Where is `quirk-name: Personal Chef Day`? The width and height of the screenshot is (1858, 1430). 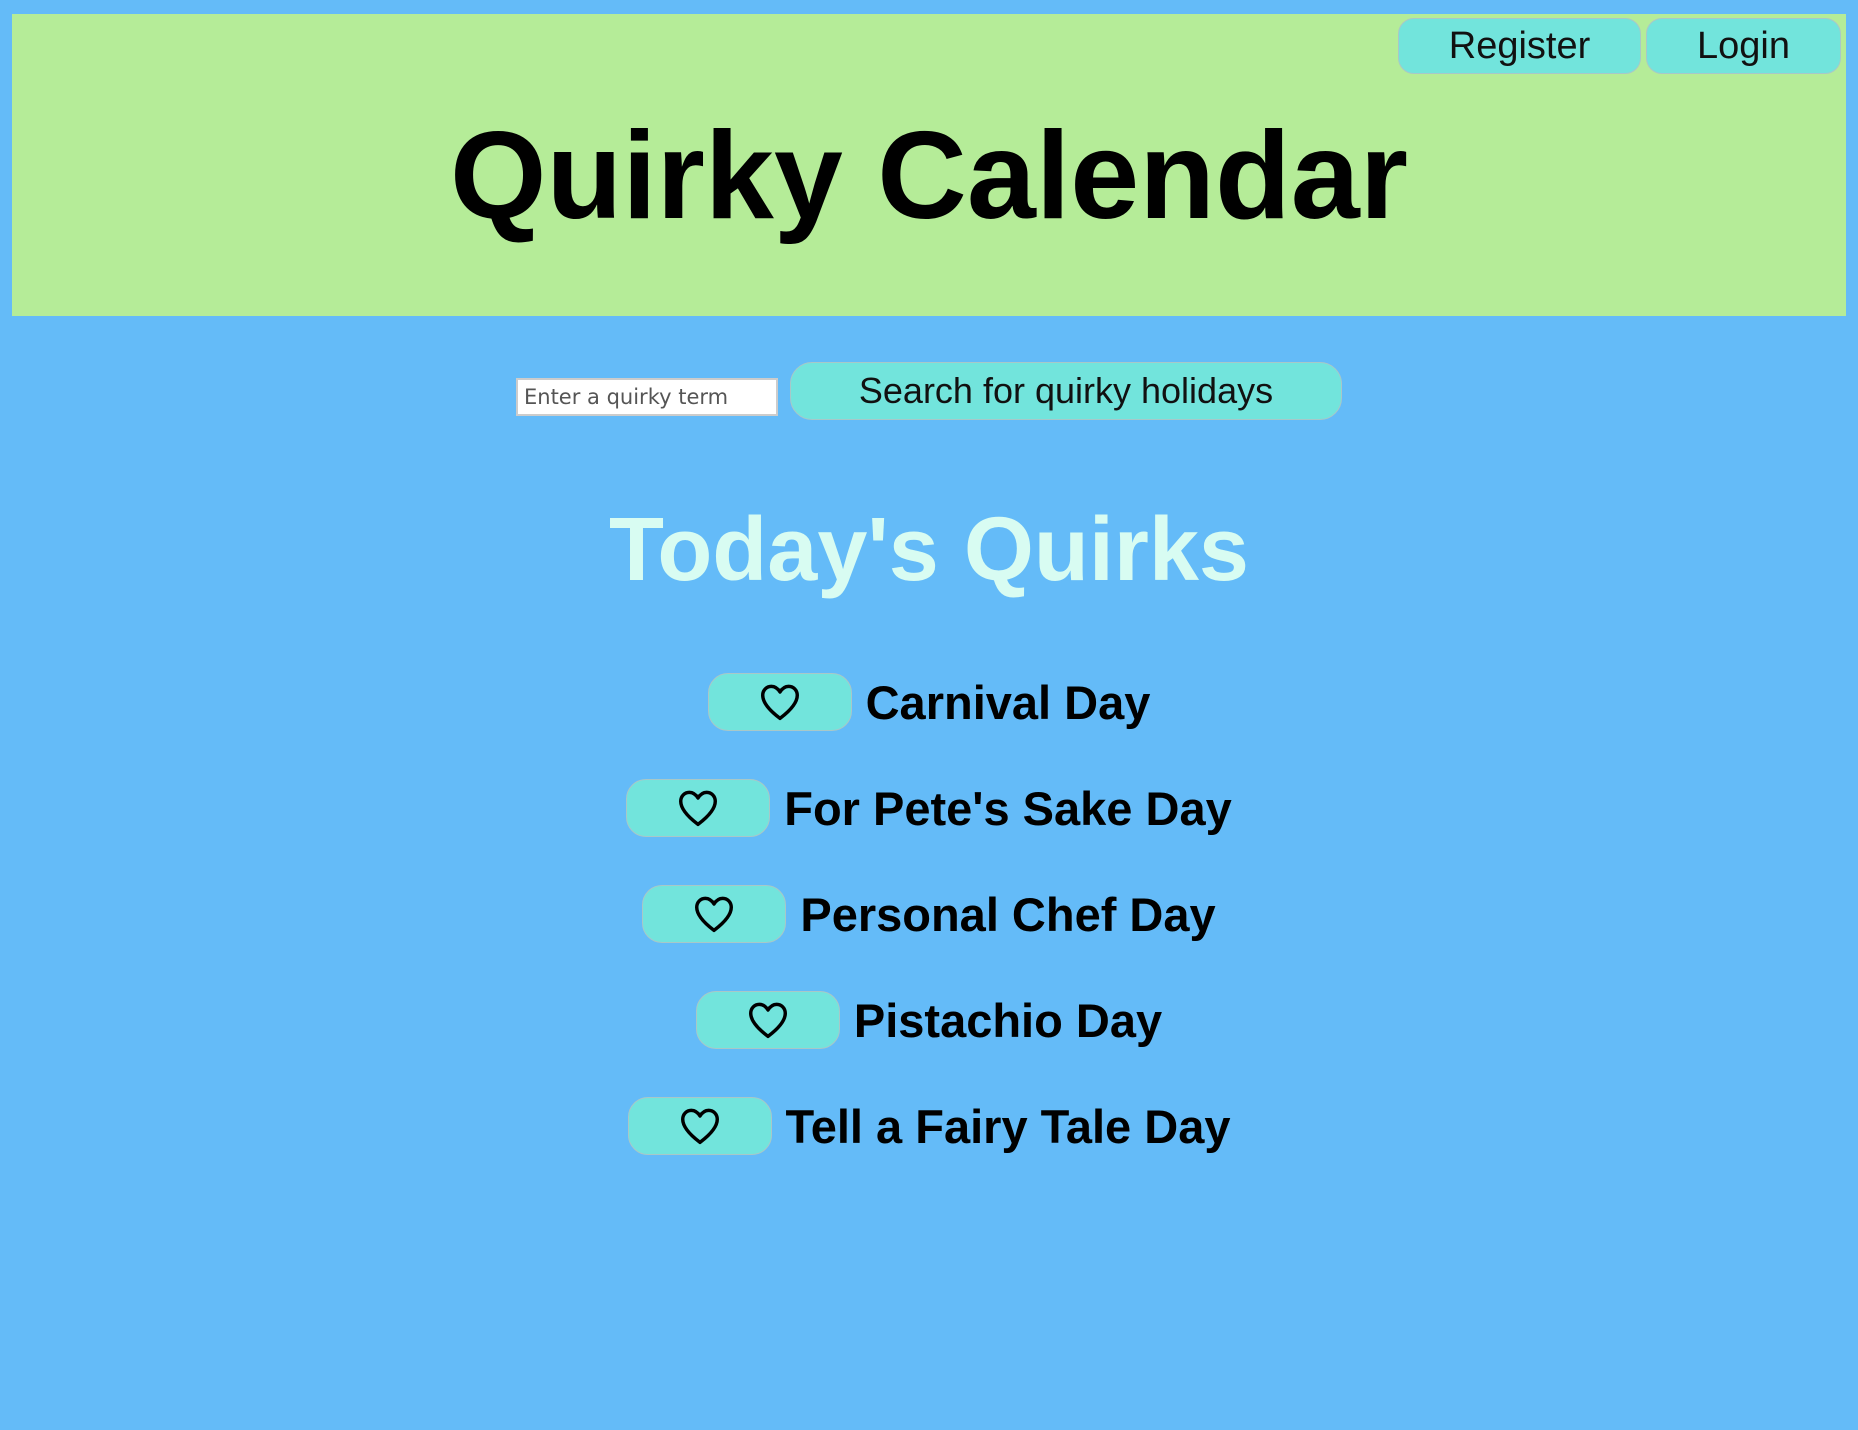 quirk-name: Personal Chef Day is located at coordinates (1008, 914).